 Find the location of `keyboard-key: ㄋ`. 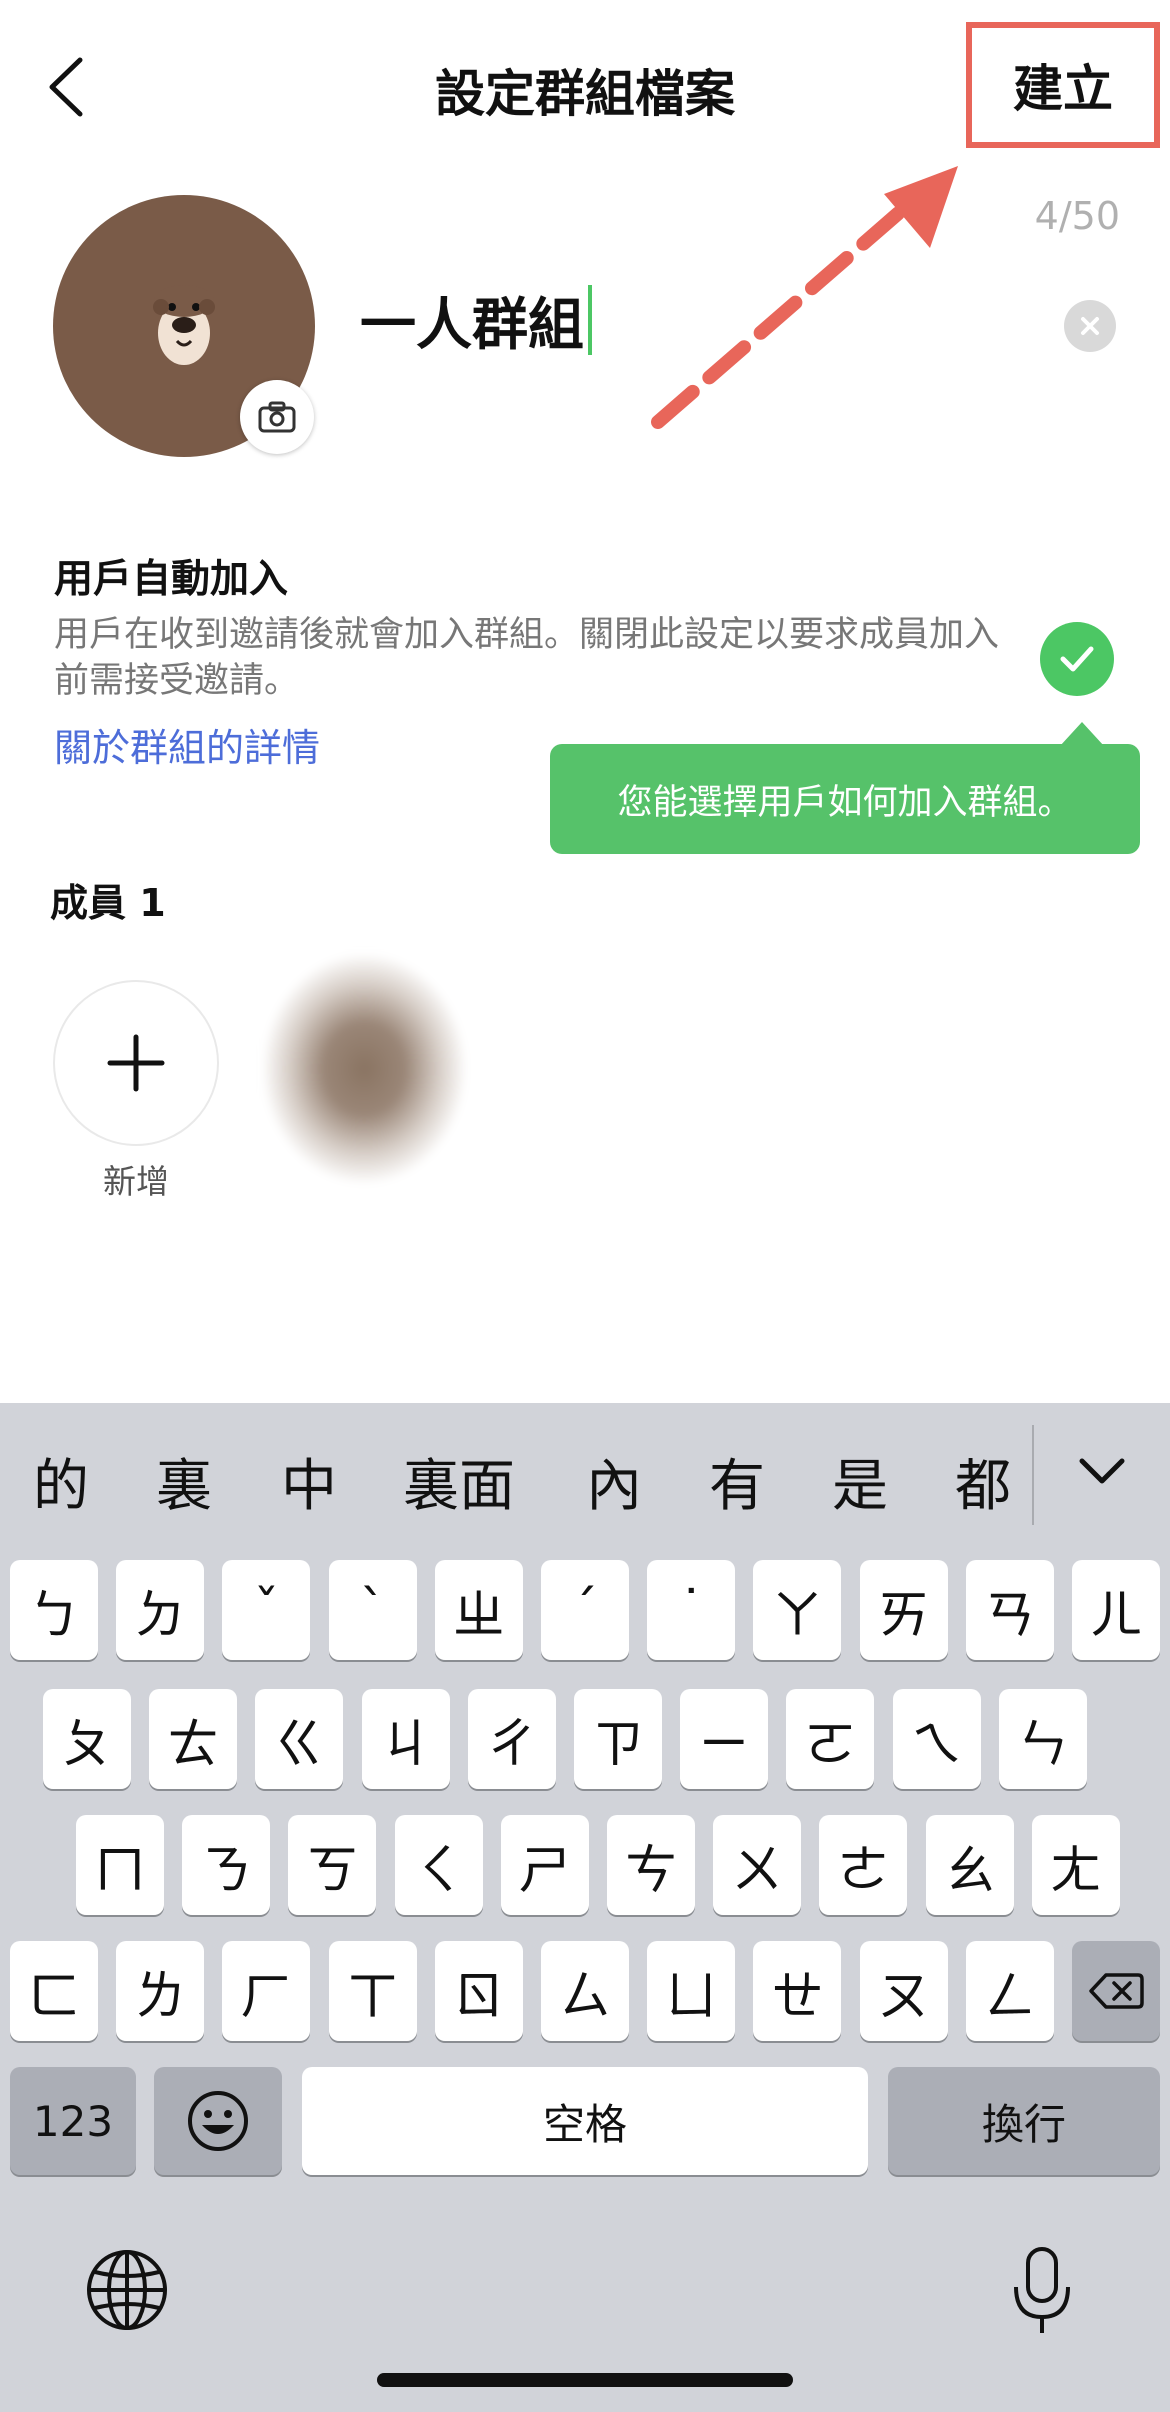

keyboard-key: ㄋ is located at coordinates (226, 1865).